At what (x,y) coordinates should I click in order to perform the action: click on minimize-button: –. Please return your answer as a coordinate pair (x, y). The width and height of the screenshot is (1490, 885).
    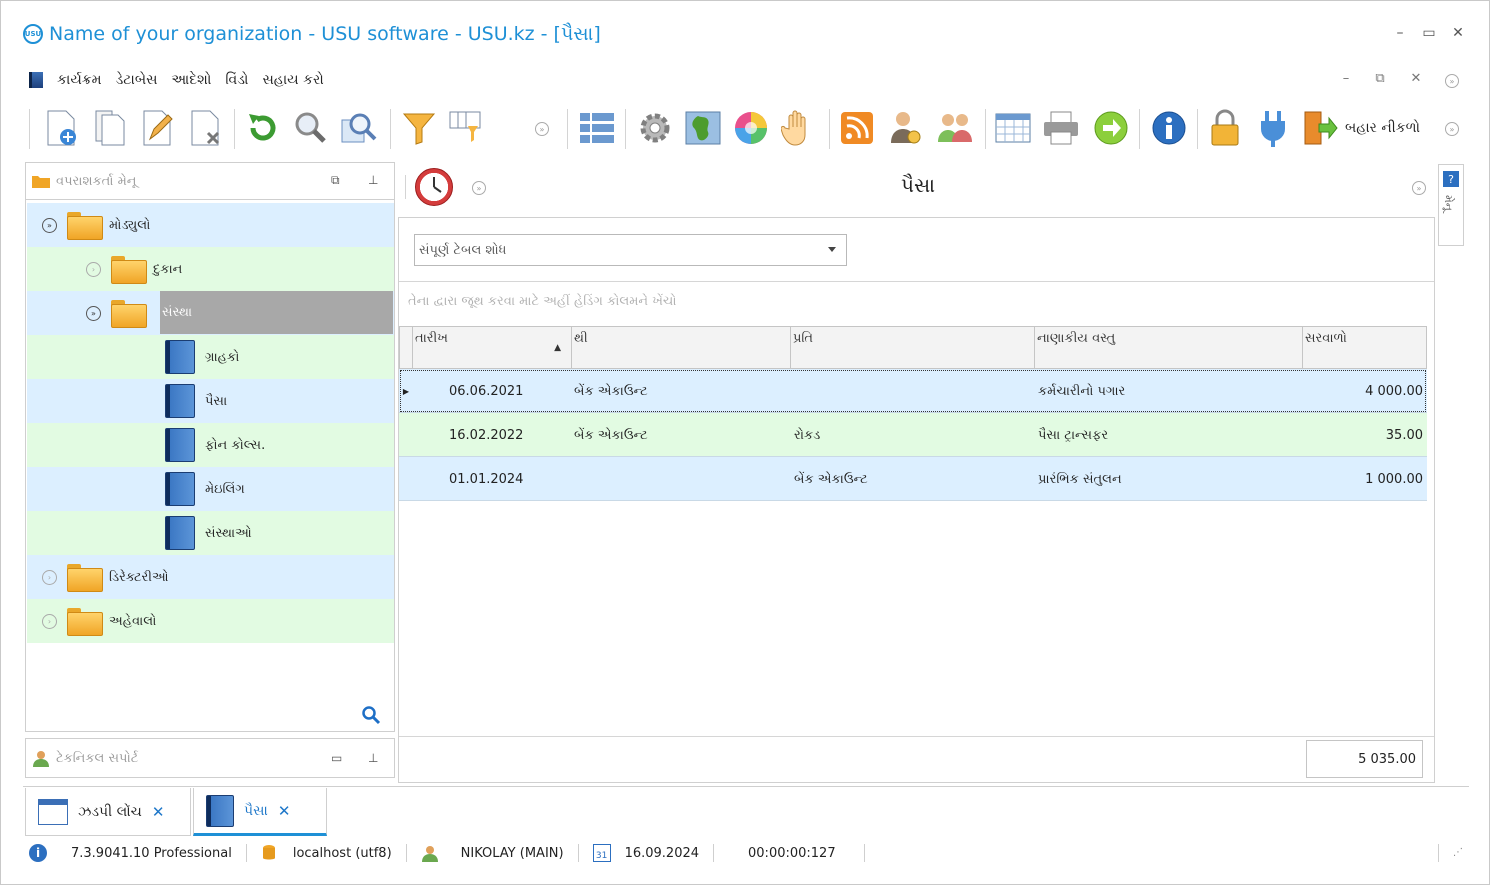
    Looking at the image, I should click on (1400, 33).